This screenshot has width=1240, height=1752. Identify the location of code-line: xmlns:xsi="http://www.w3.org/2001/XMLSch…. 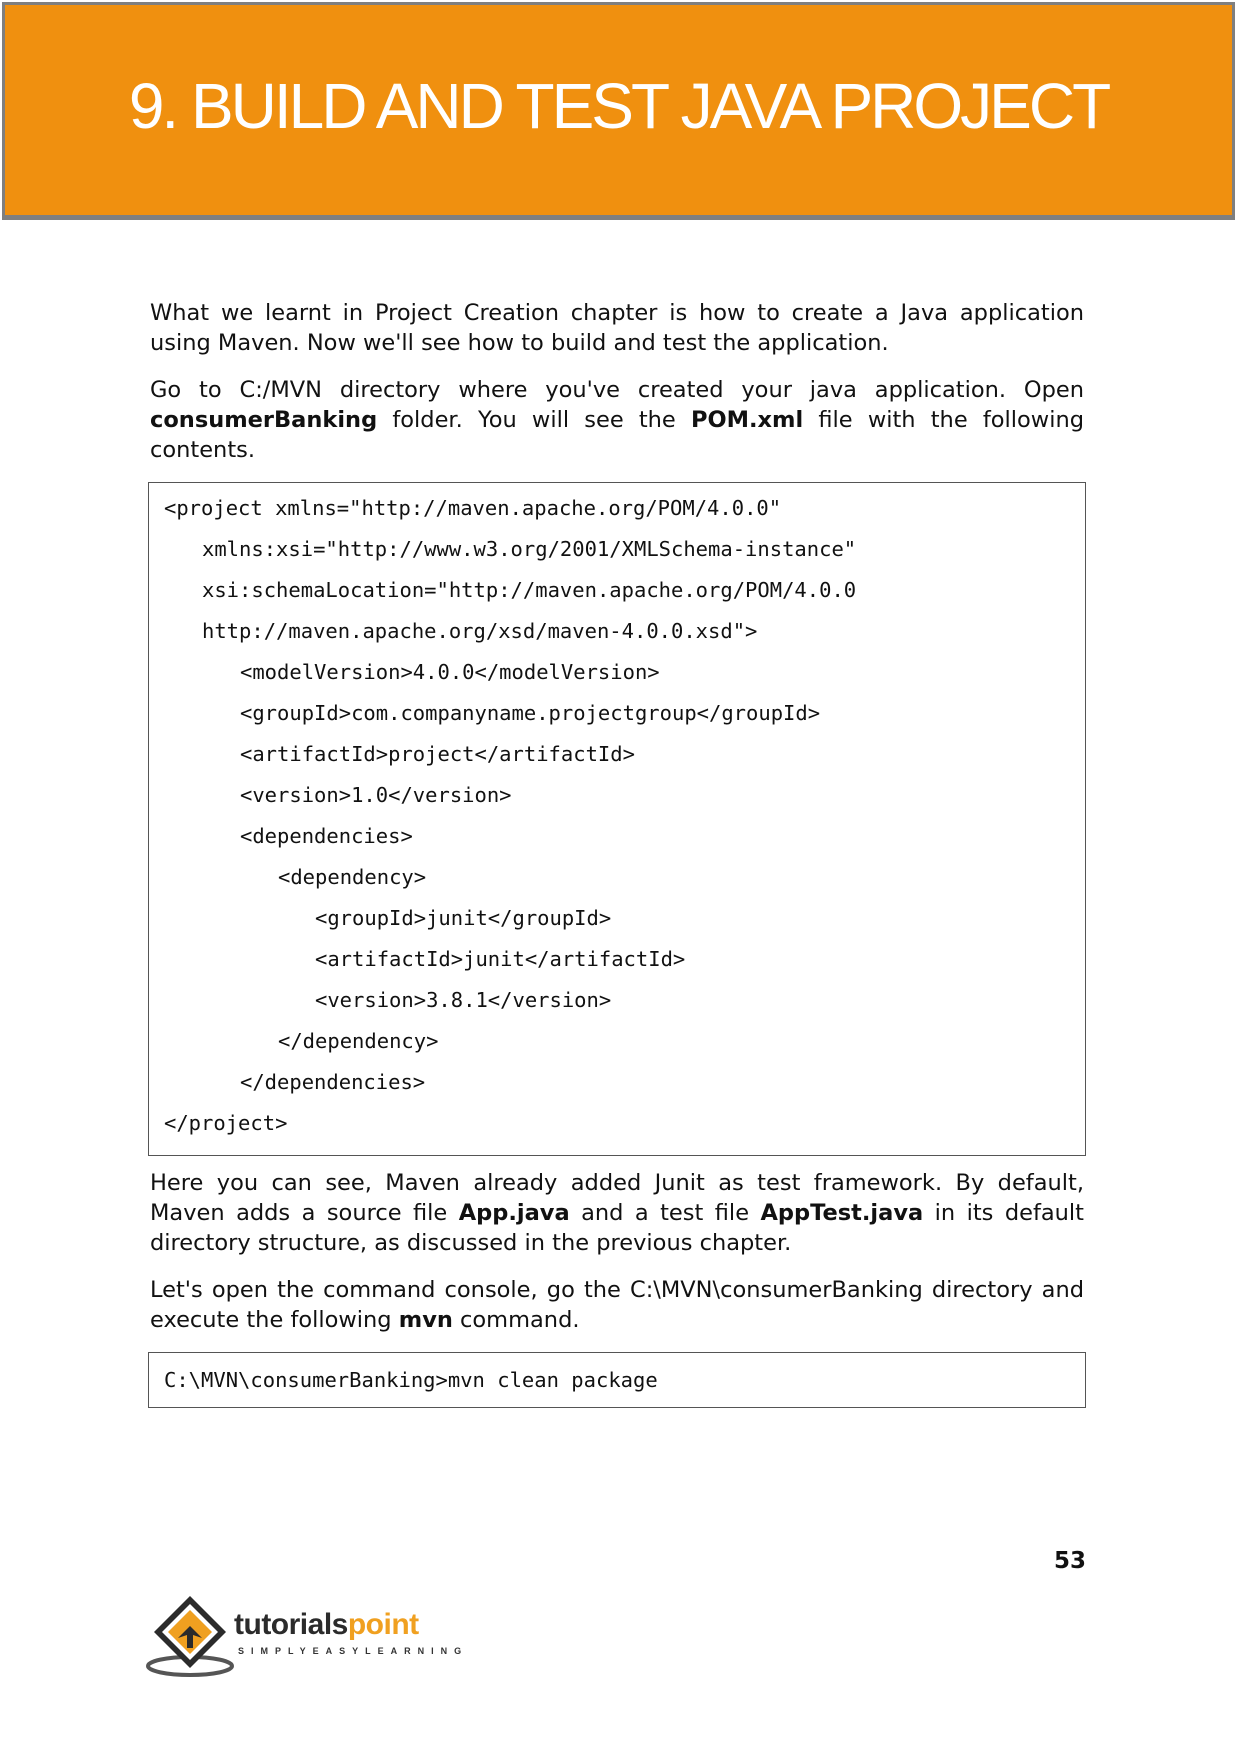
(529, 549).